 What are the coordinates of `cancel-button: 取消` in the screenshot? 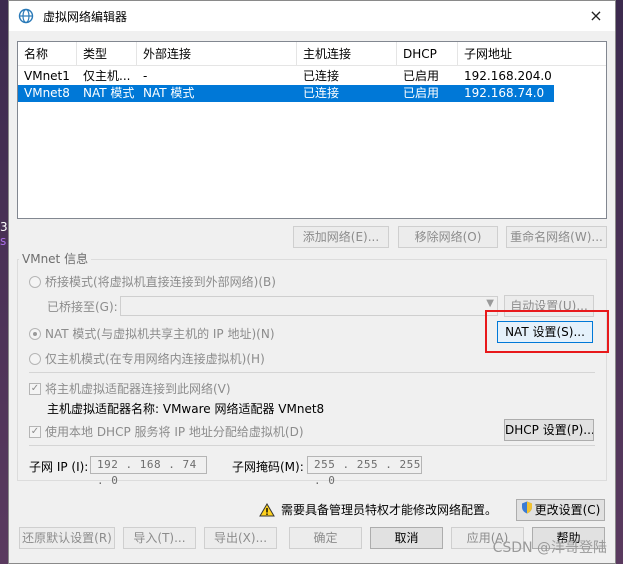 It's located at (406, 538).